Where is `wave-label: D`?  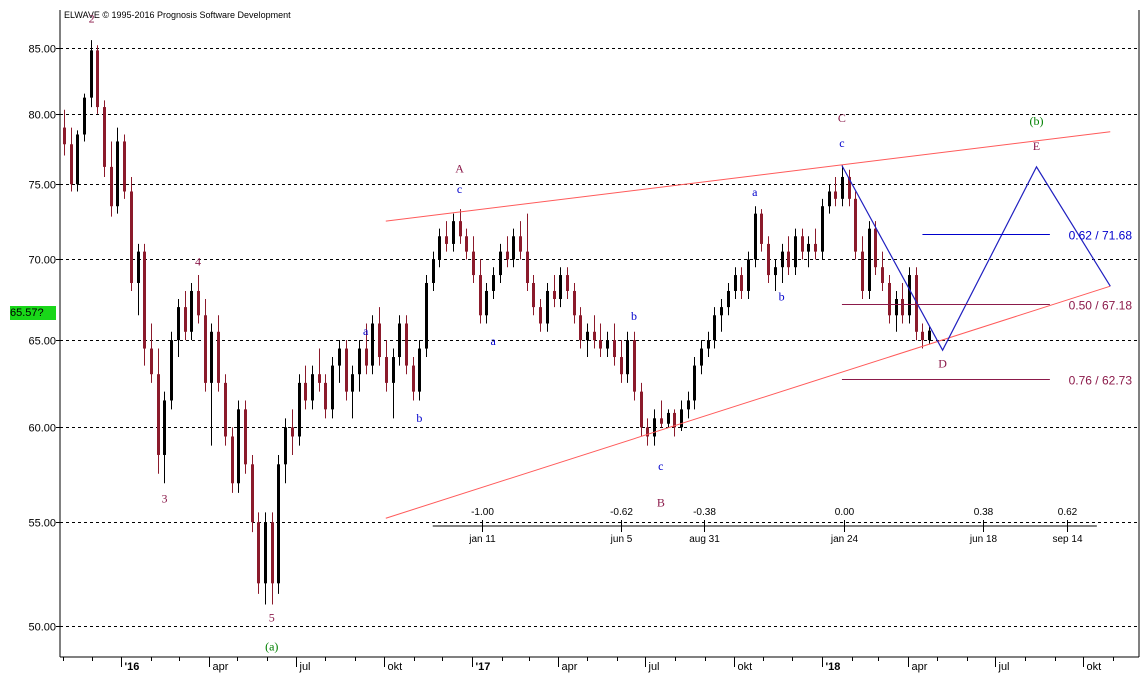
wave-label: D is located at coordinates (942, 363).